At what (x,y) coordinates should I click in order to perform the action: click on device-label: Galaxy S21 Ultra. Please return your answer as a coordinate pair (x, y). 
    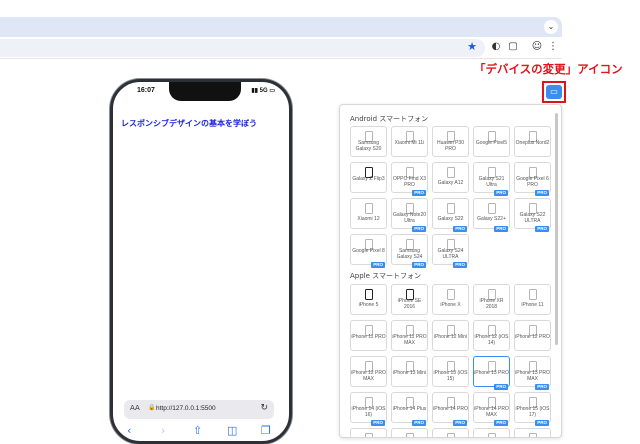
    Looking at the image, I should click on (491, 182).